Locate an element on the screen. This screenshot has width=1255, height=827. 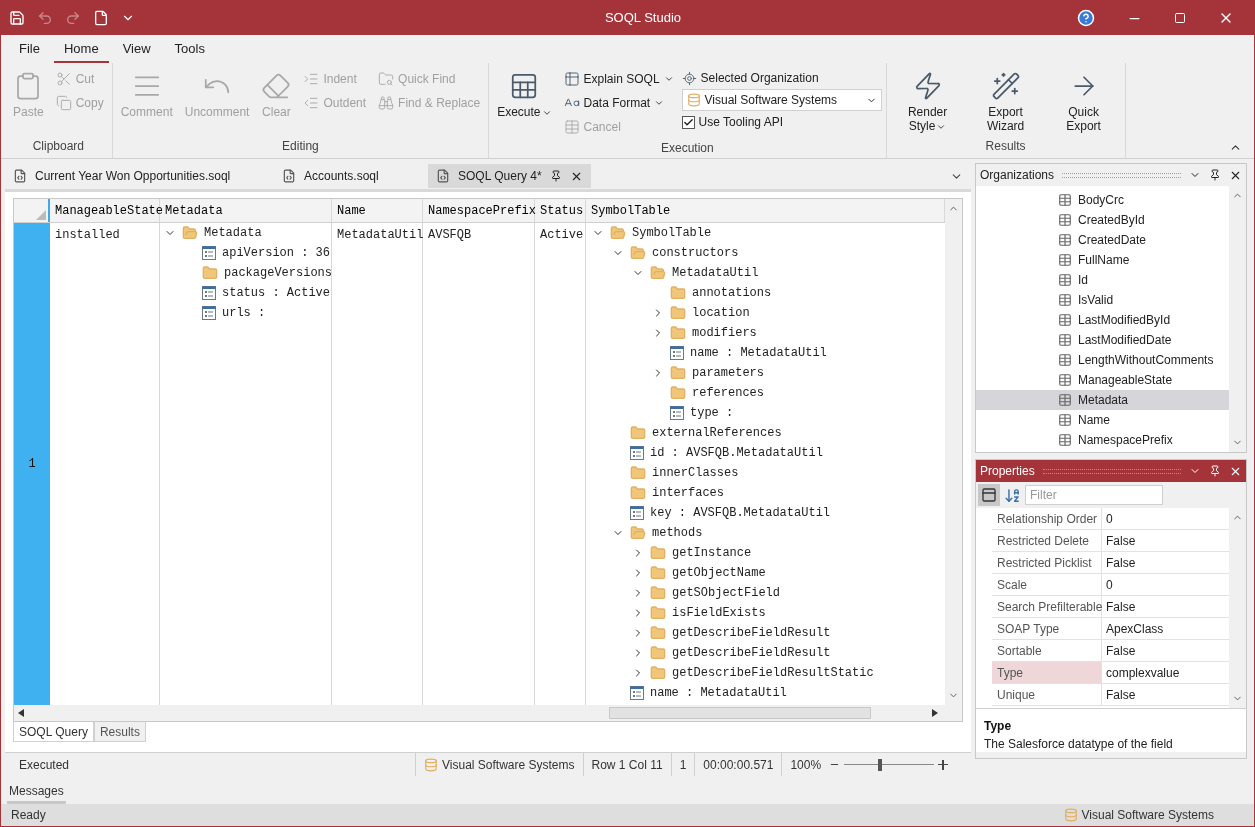
column-header: ManageableState is located at coordinates (105, 210).